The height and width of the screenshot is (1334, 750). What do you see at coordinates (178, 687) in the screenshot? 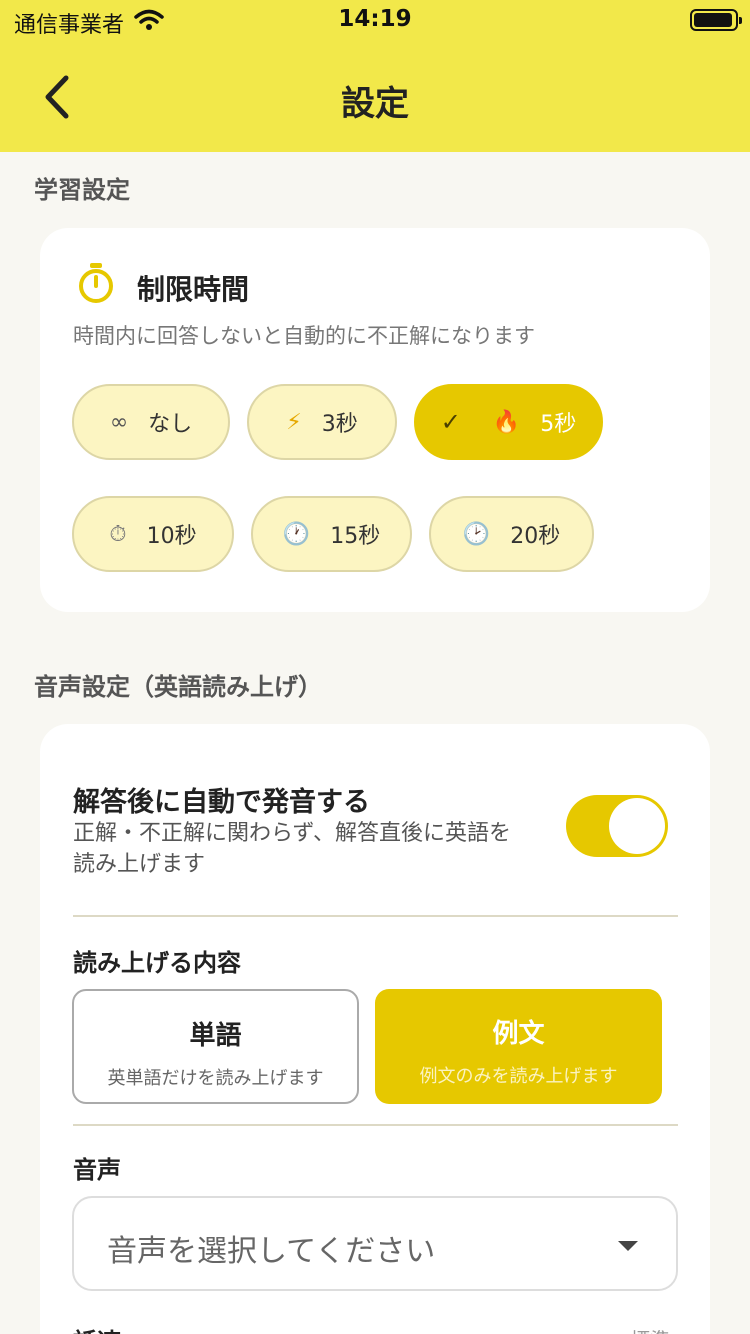
I see `section-label-audio: 音声設定（英語読み上げ）` at bounding box center [178, 687].